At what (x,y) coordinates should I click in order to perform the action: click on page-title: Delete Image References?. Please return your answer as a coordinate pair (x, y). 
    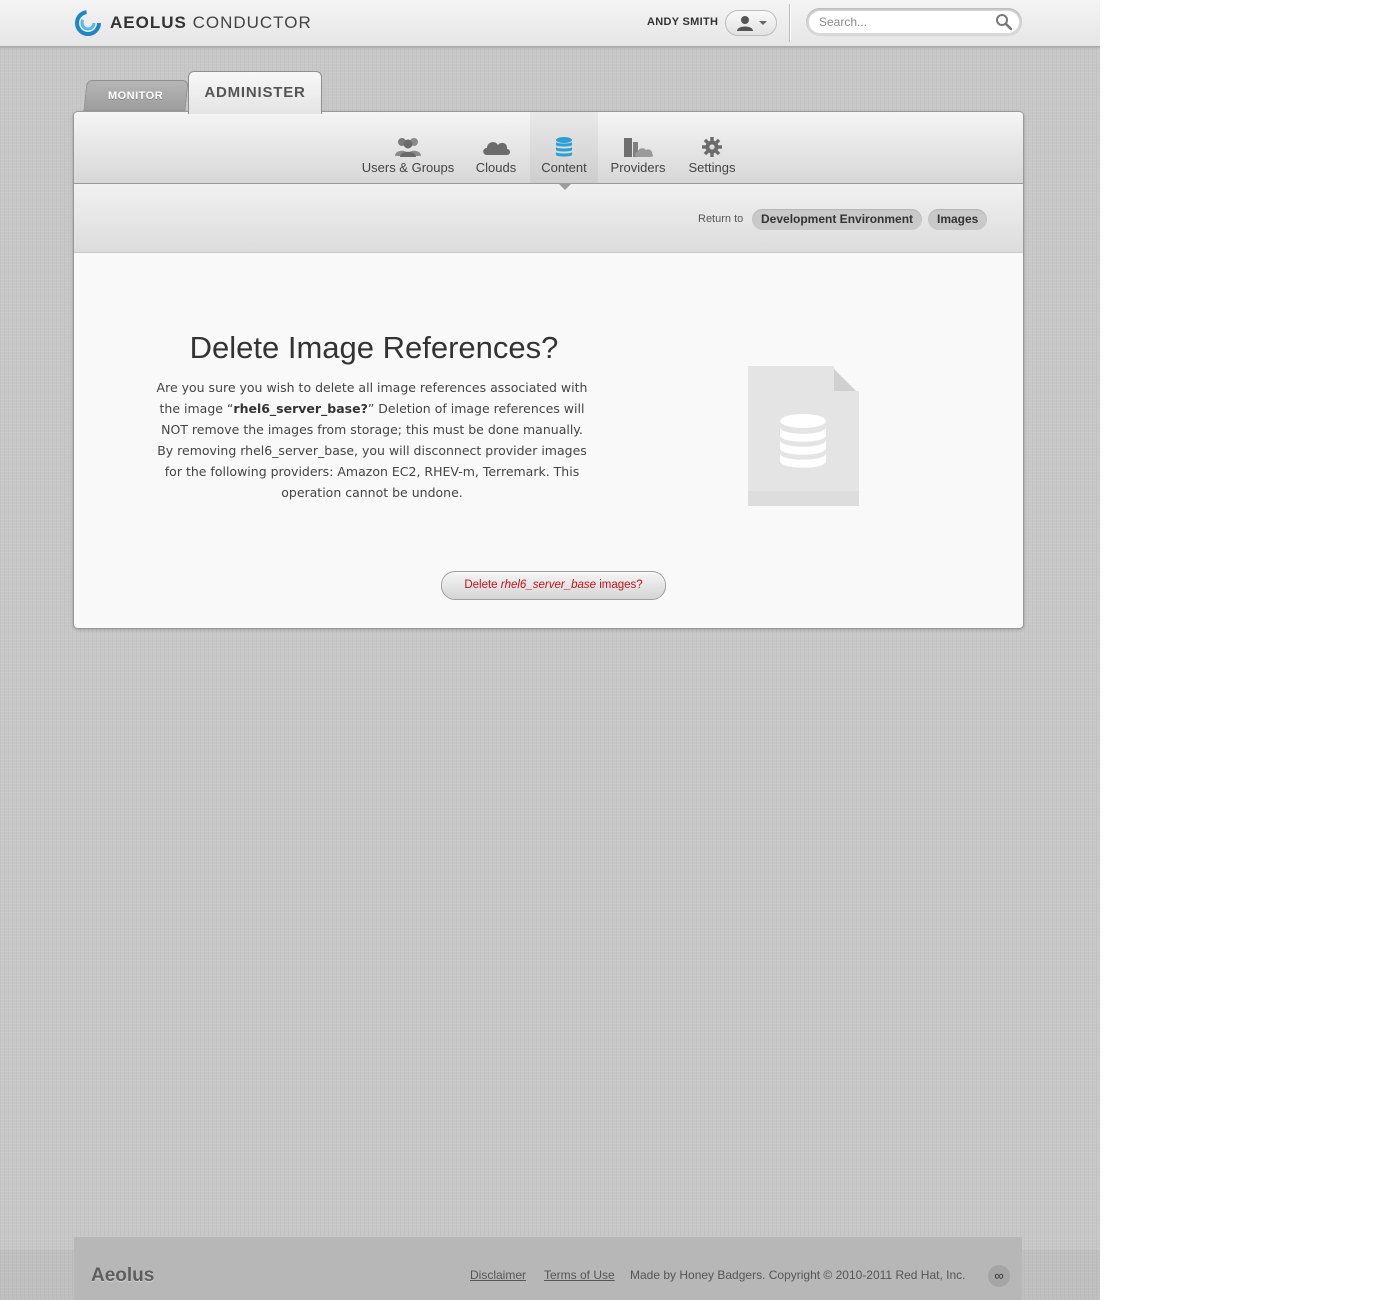
    Looking at the image, I should click on (374, 347).